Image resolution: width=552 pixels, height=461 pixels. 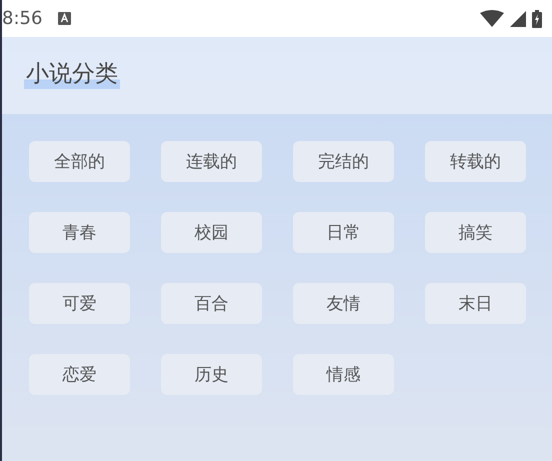 I want to click on category-button: 恋爱, so click(x=79, y=374).